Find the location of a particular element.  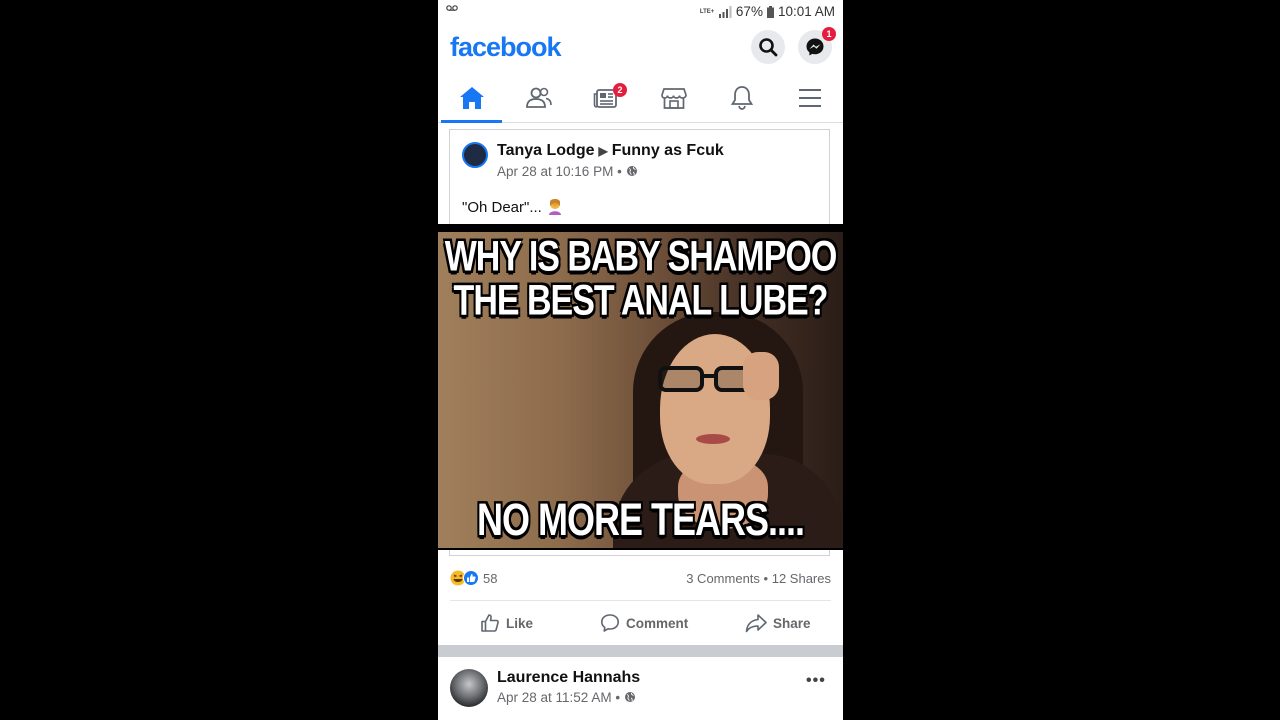

hamburger-menu-icon is located at coordinates (809, 98).